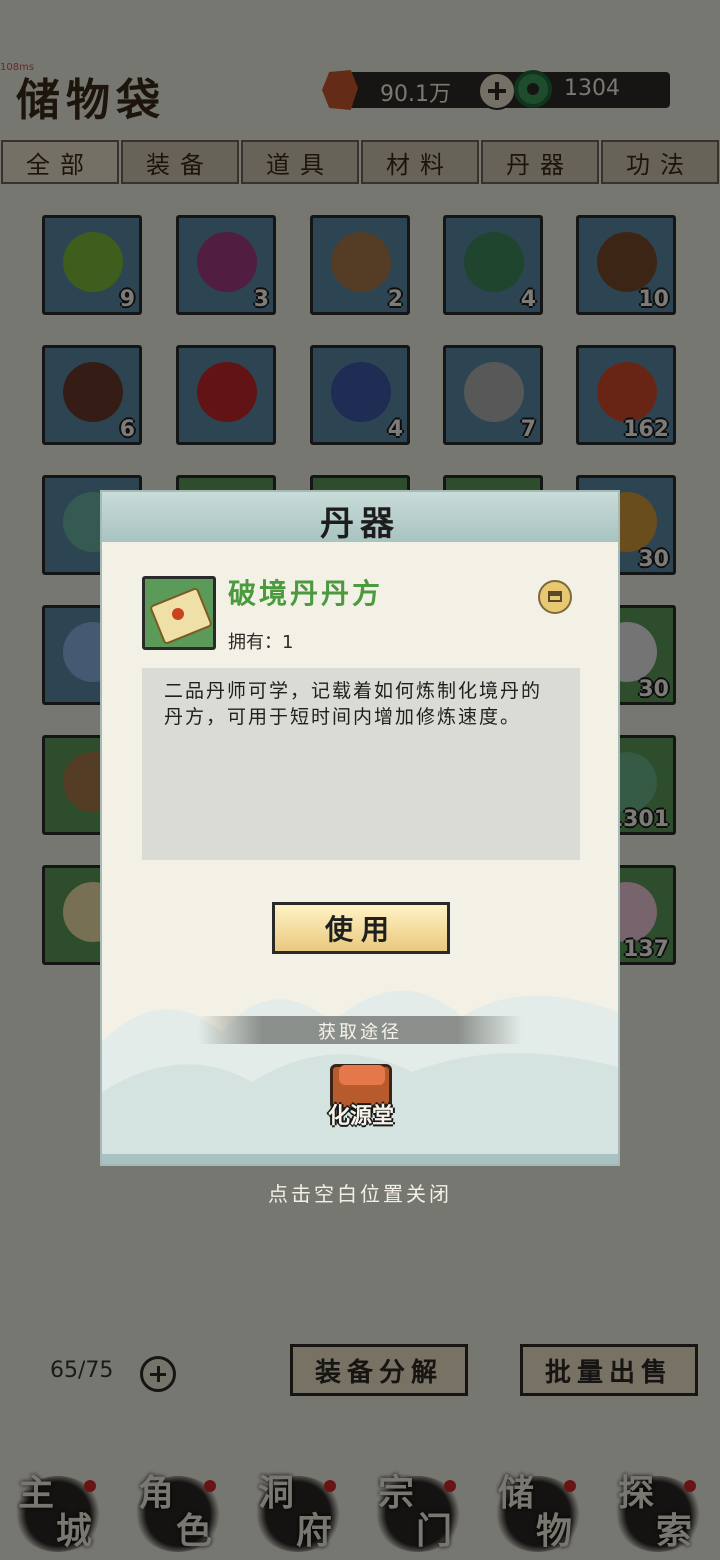 Image resolution: width=720 pixels, height=1560 pixels. I want to click on item-name: 破境丹丹方, so click(306, 593).